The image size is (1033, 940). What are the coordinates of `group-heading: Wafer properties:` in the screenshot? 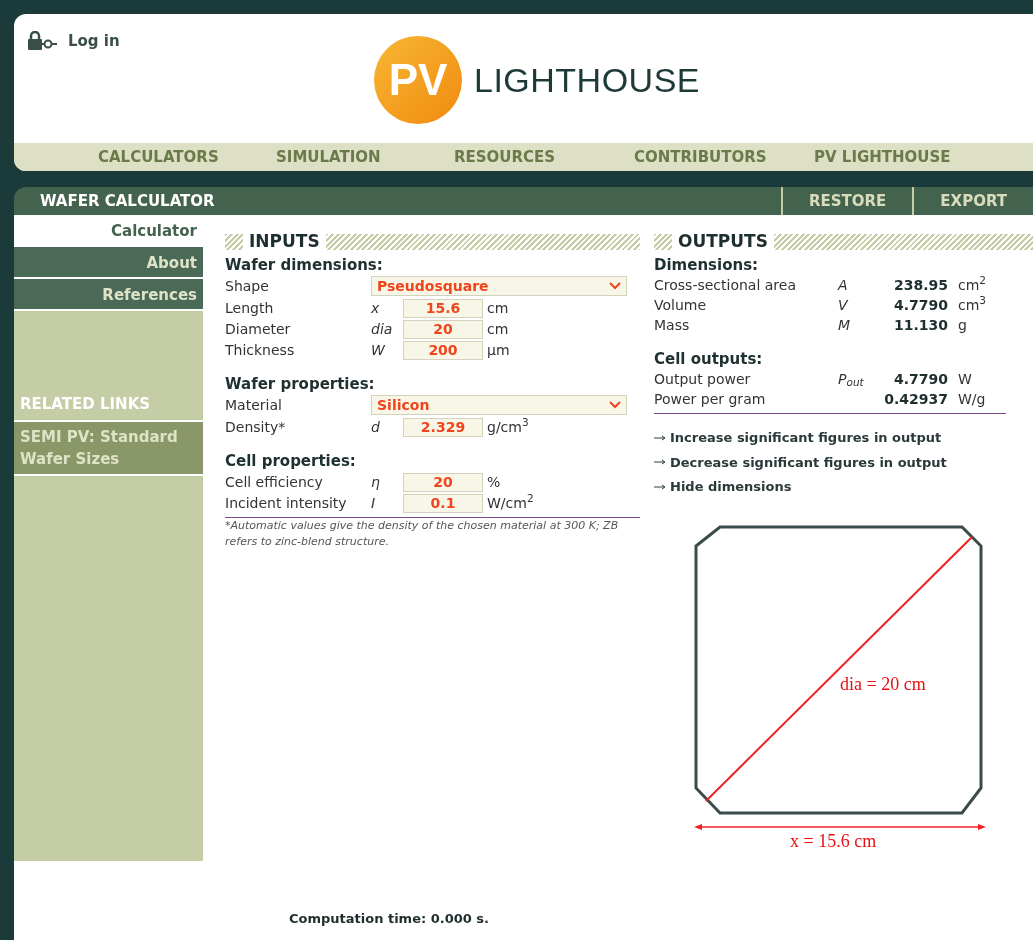 It's located at (300, 384).